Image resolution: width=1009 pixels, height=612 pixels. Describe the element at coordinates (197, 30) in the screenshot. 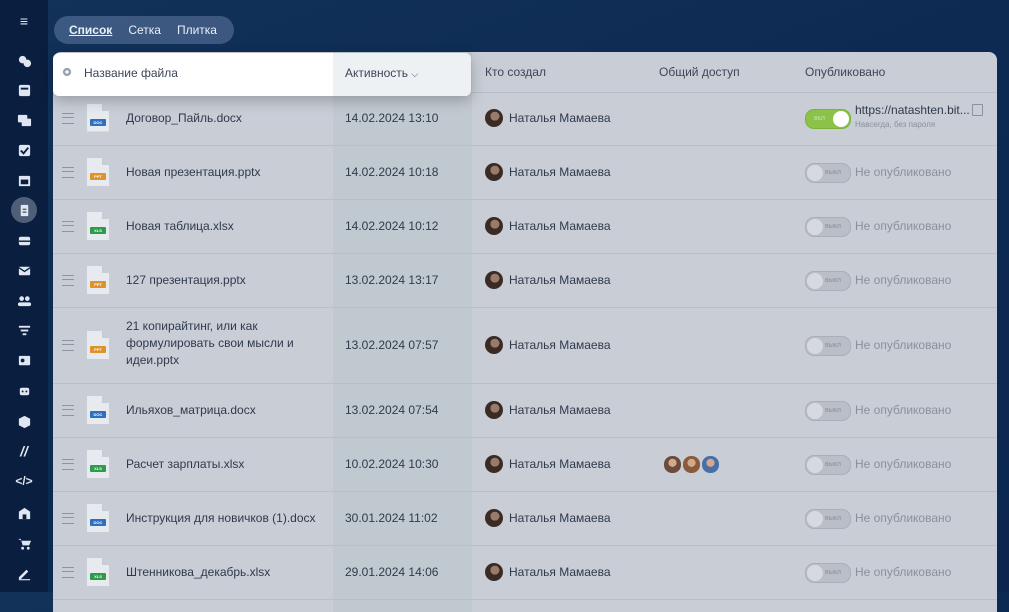

I see `tab-tiles: Плитка` at that location.